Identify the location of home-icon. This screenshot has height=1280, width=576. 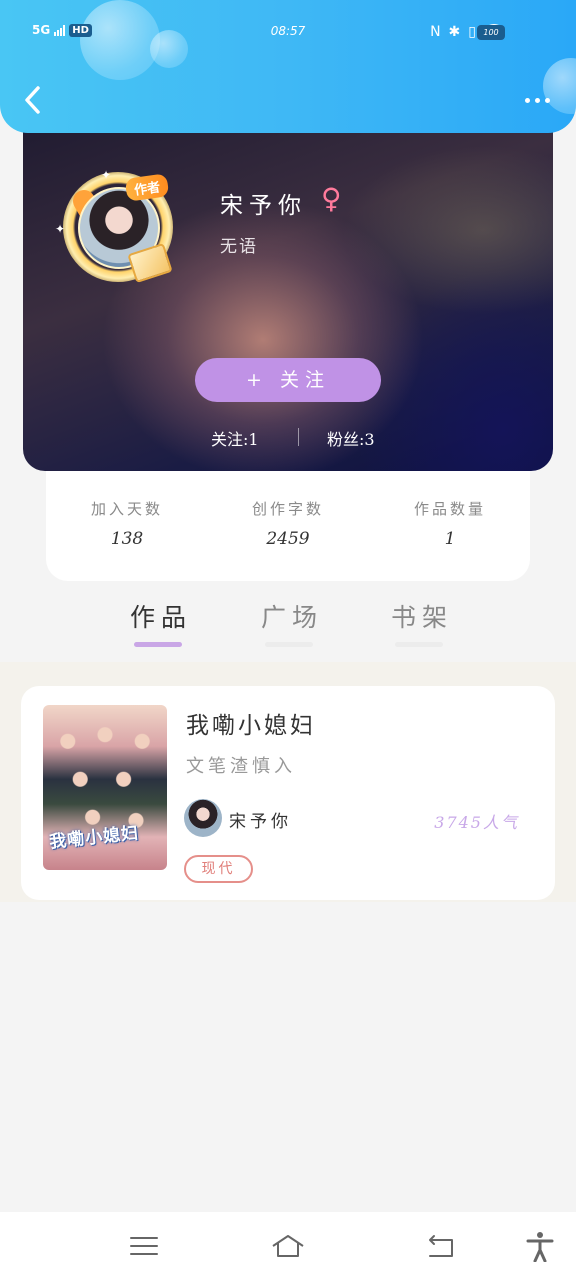
(288, 1246).